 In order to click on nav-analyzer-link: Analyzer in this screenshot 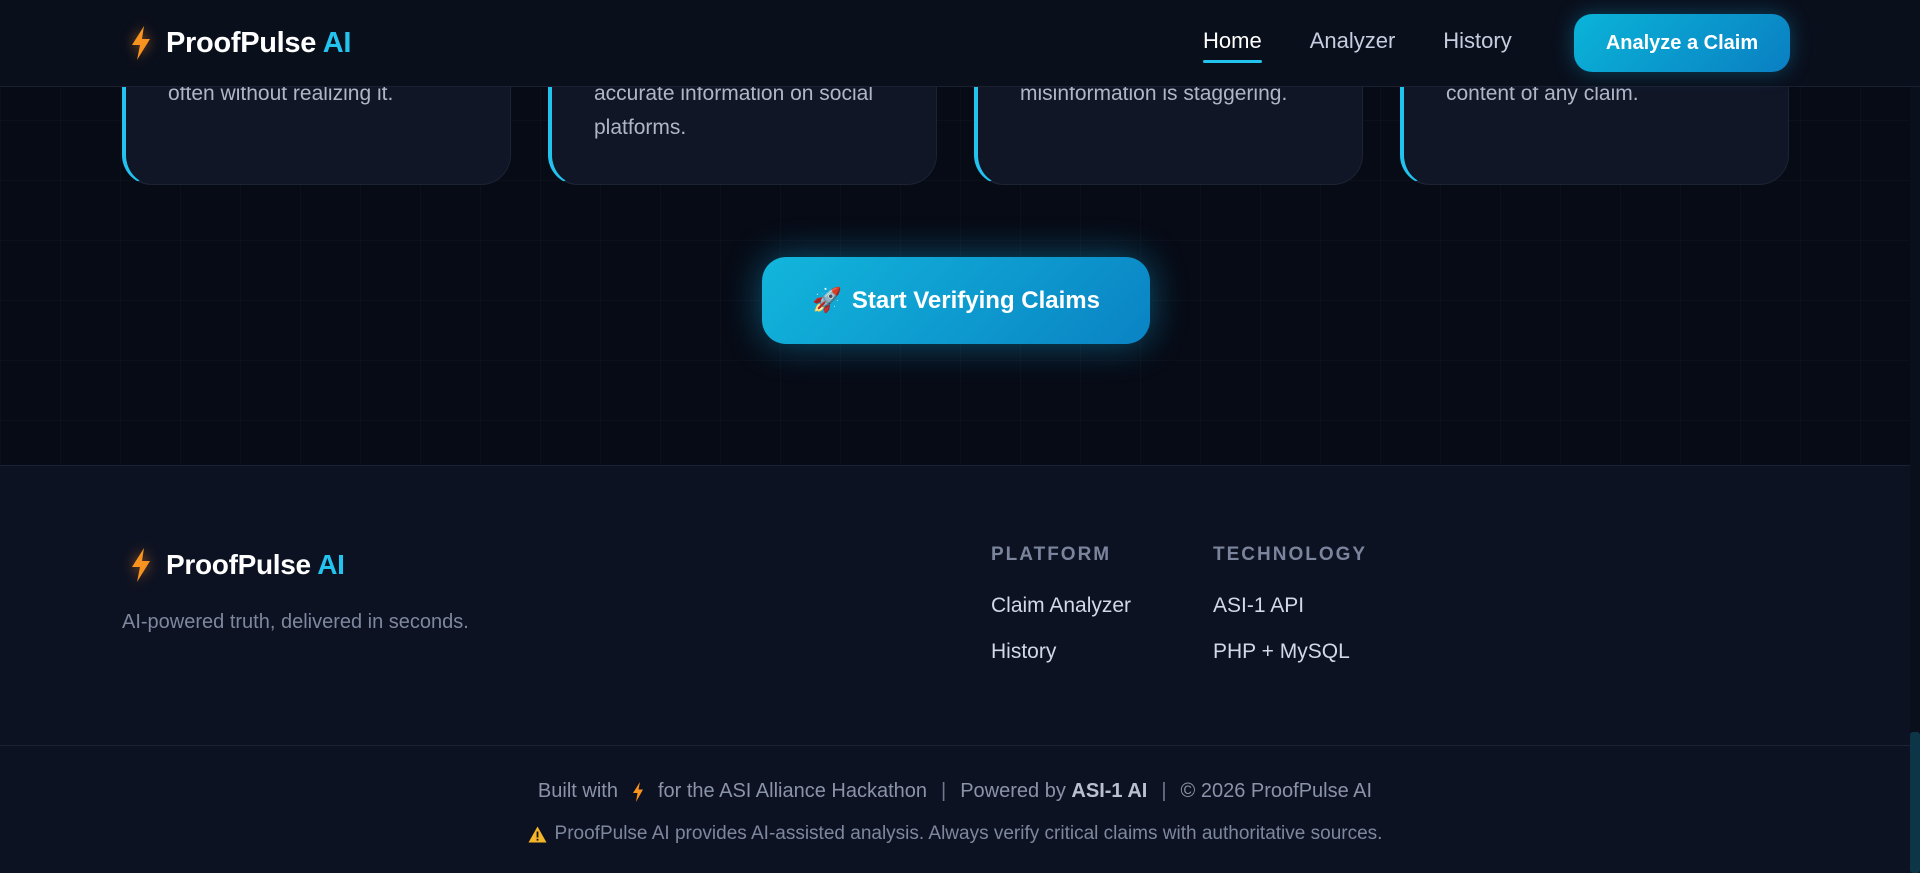, I will do `click(1353, 44)`.